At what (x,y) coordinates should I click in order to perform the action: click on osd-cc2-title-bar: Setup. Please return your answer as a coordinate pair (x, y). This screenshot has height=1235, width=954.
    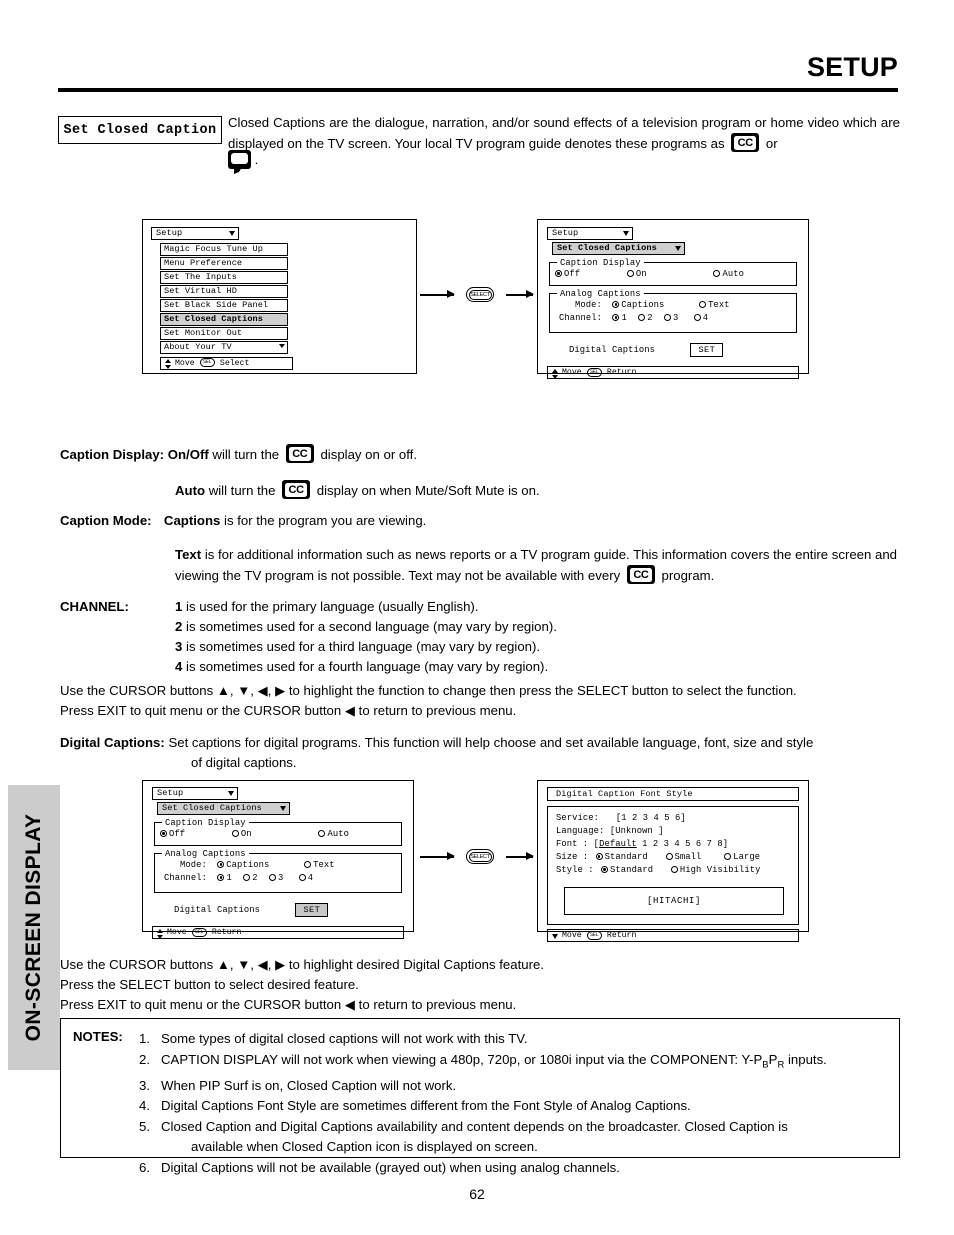
    Looking at the image, I should click on (195, 793).